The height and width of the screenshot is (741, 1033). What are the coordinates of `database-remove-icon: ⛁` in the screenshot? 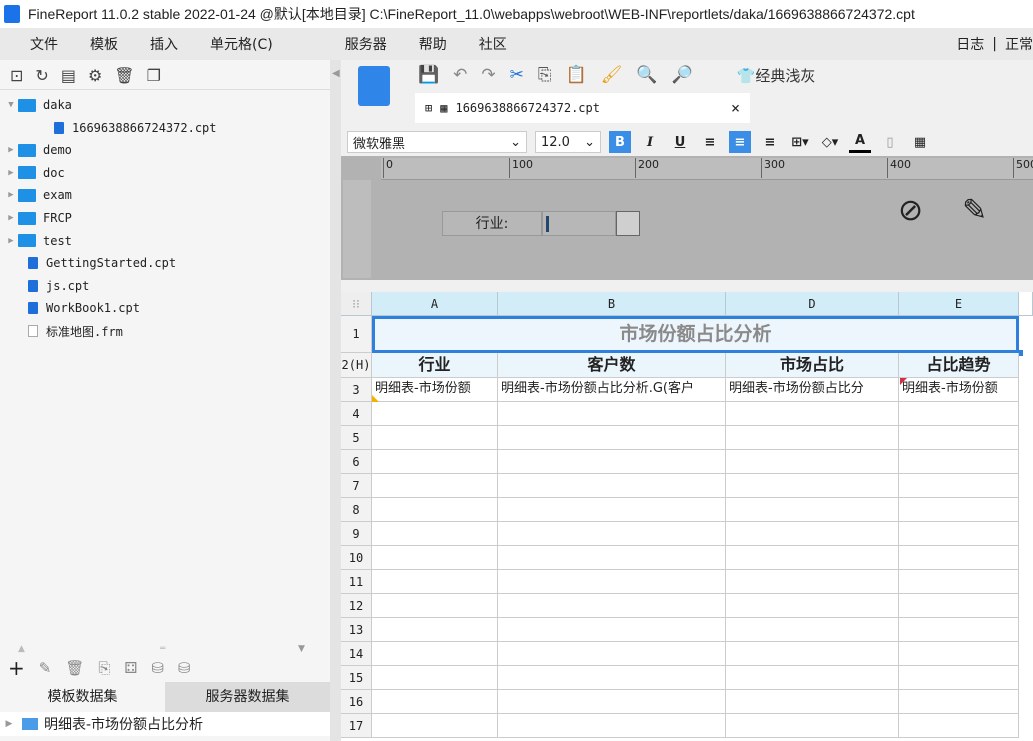 It's located at (184, 668).